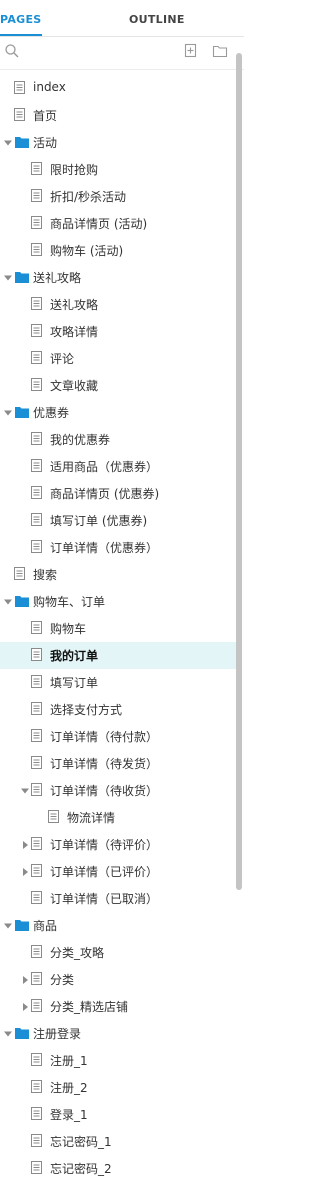  I want to click on tree-page: 注册_2, so click(118, 1087).